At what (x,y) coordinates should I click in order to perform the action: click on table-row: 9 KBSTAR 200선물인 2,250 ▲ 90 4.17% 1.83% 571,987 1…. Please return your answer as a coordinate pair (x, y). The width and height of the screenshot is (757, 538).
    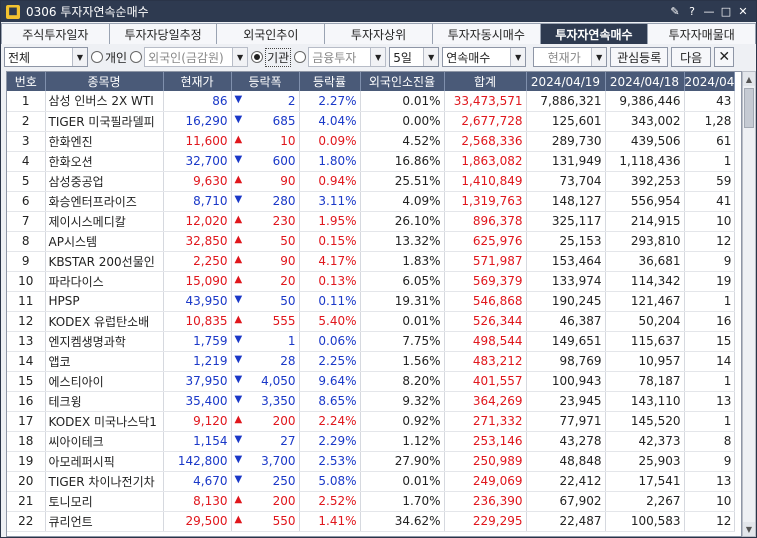
    Looking at the image, I should click on (371, 261).